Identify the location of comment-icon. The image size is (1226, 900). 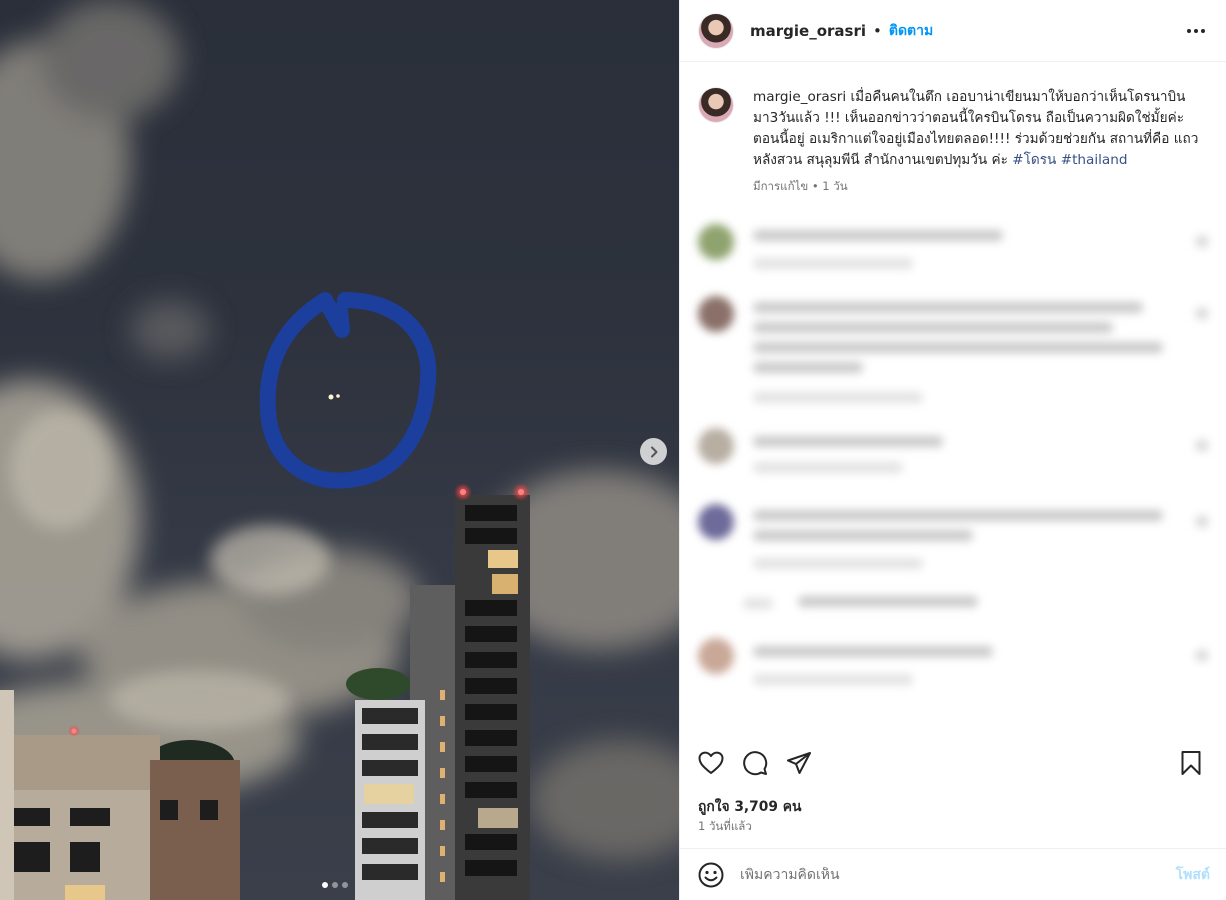
(755, 763).